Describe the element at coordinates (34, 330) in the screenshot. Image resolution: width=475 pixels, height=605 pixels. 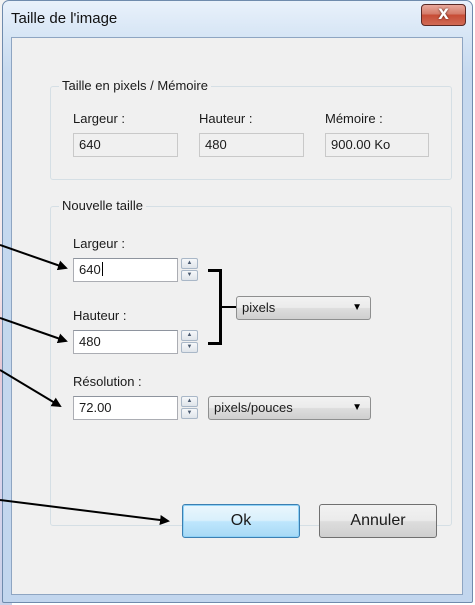
I see `arrow-to-height-input` at that location.